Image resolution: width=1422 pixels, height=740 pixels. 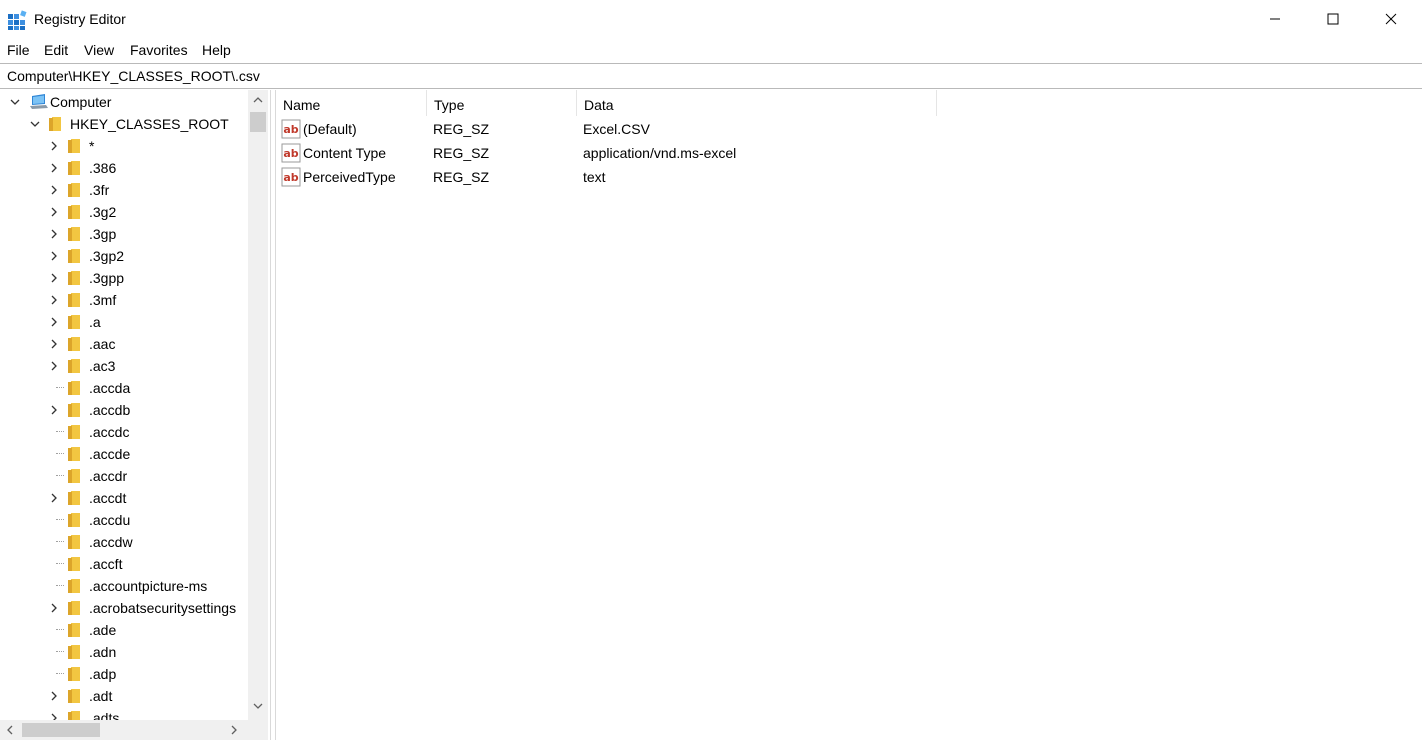 What do you see at coordinates (124, 102) in the screenshot?
I see `tree-item-computer: Computer` at bounding box center [124, 102].